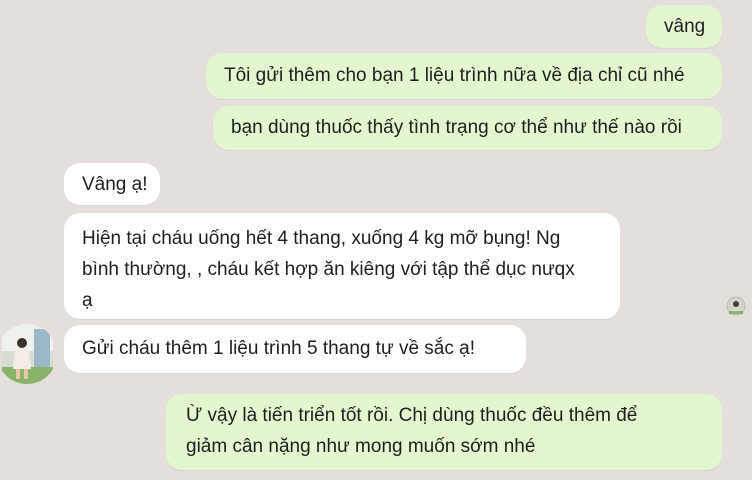 The image size is (752, 480). I want to click on seen-avatar-icon, so click(736, 306).